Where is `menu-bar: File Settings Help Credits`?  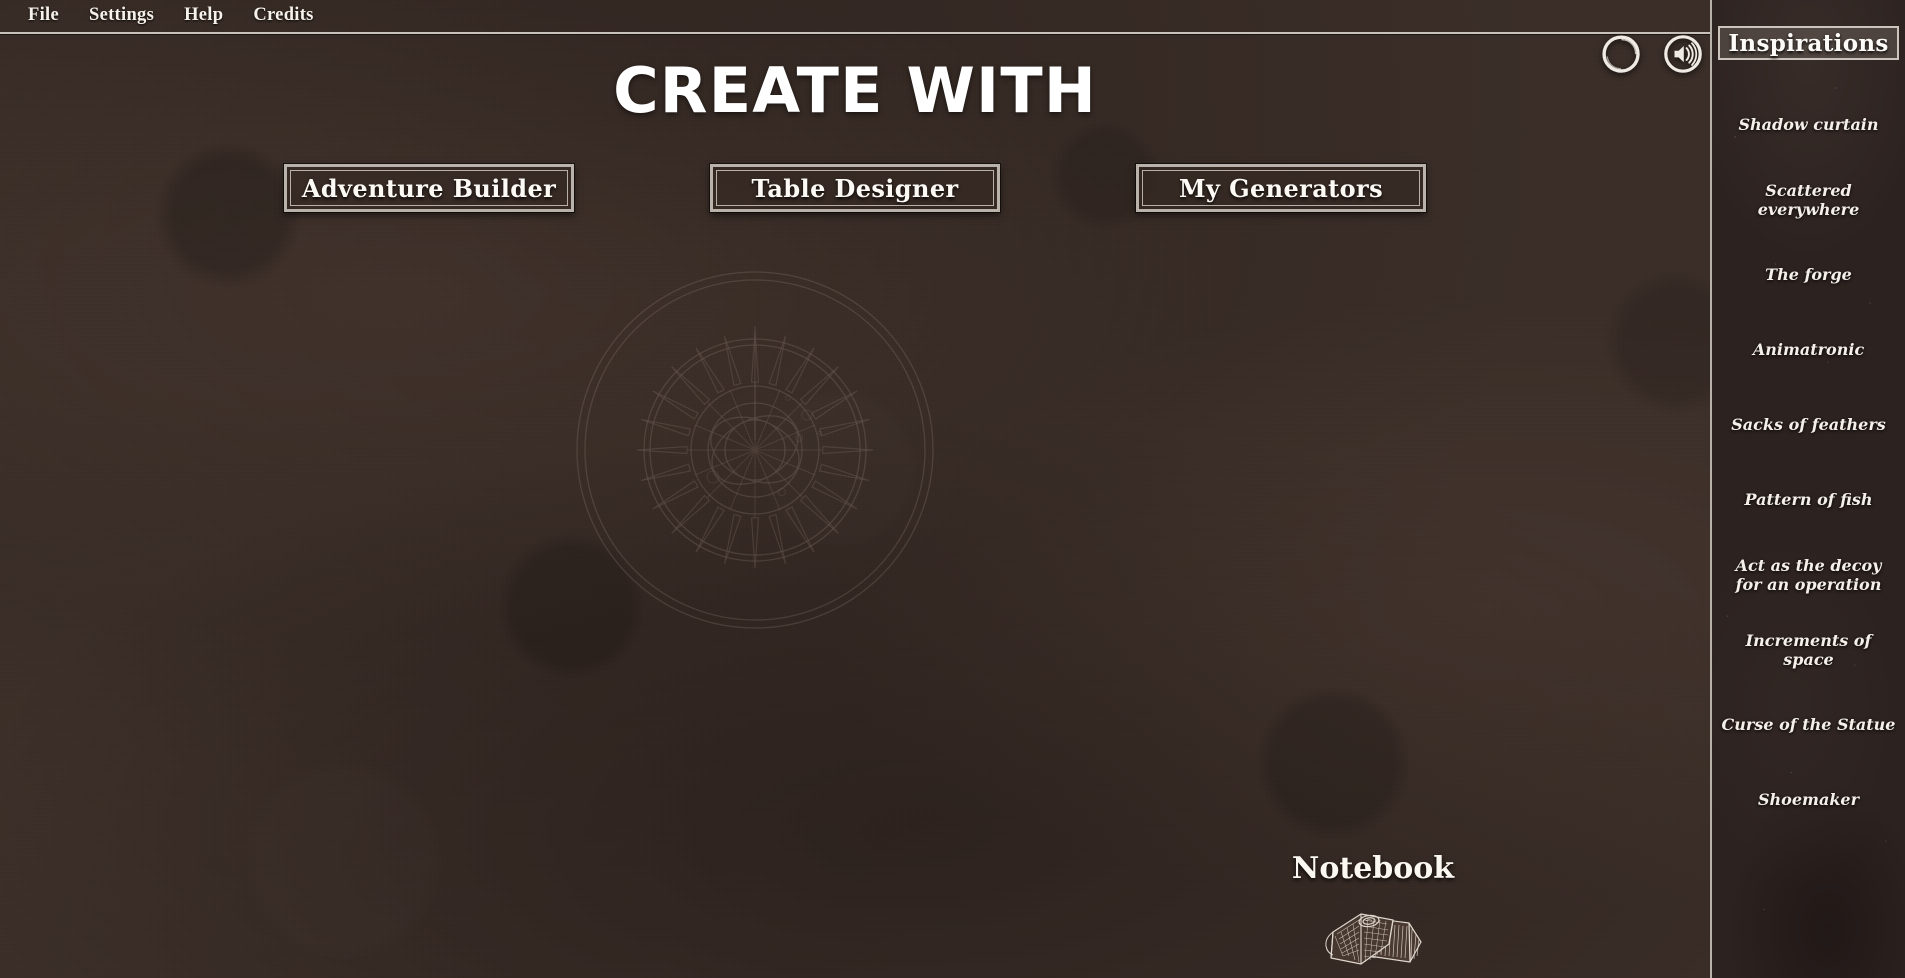
menu-bar: File Settings Help Credits is located at coordinates (855, 17).